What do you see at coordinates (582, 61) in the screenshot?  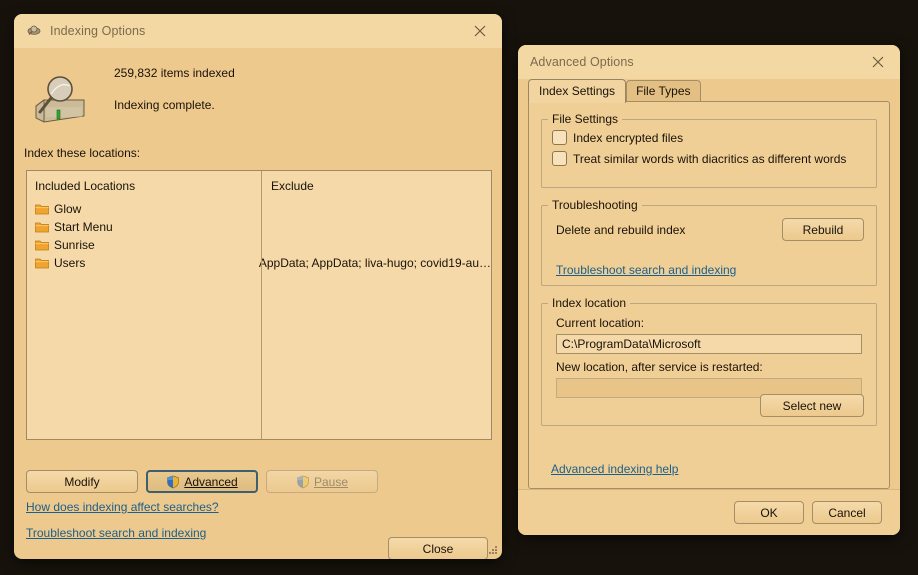 I see `advanced-options-title: Advanced Options` at bounding box center [582, 61].